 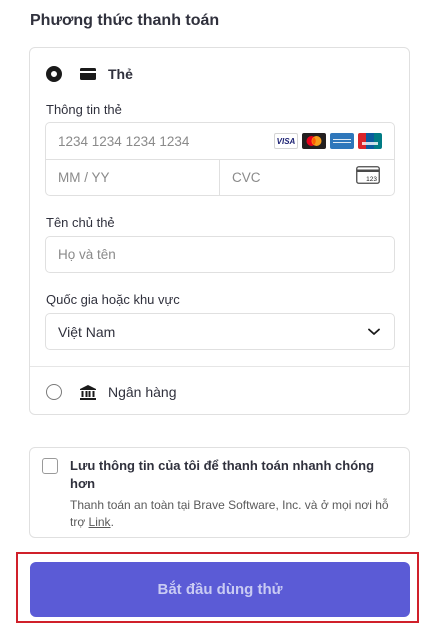 What do you see at coordinates (124, 141) in the screenshot?
I see `card-number-placeholder: 1234 1234 1234 1234` at bounding box center [124, 141].